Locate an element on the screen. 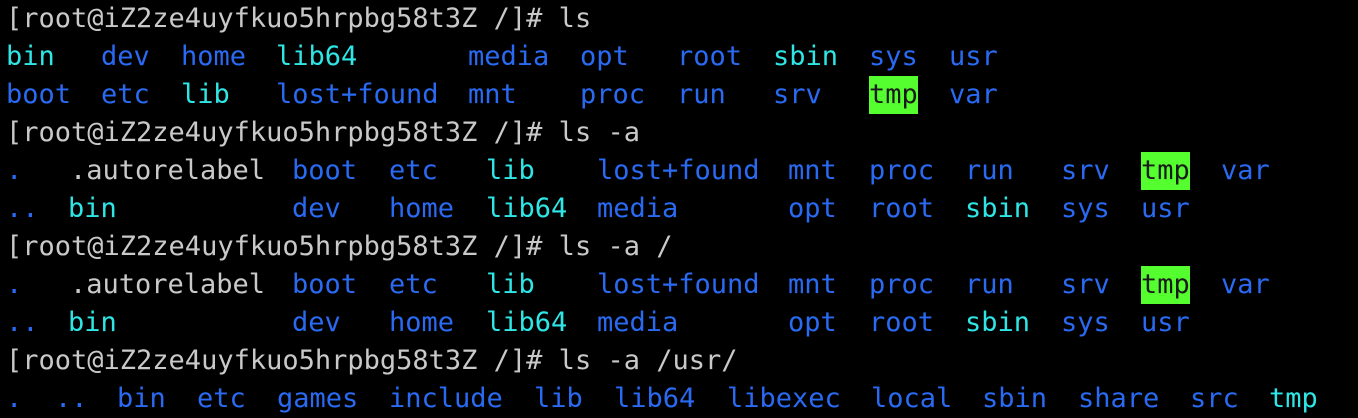  dir-entry: local is located at coordinates (912, 398).